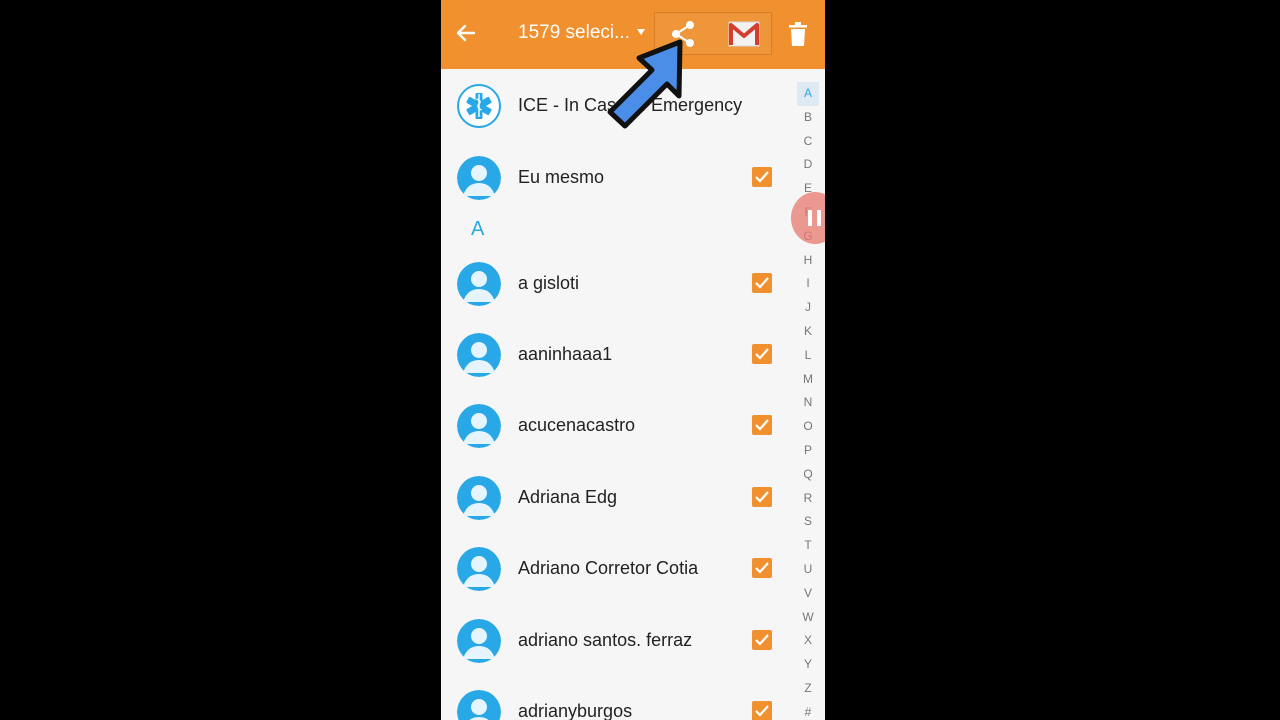 The width and height of the screenshot is (1280, 720). What do you see at coordinates (808, 261) in the screenshot?
I see `index-letter: H` at bounding box center [808, 261].